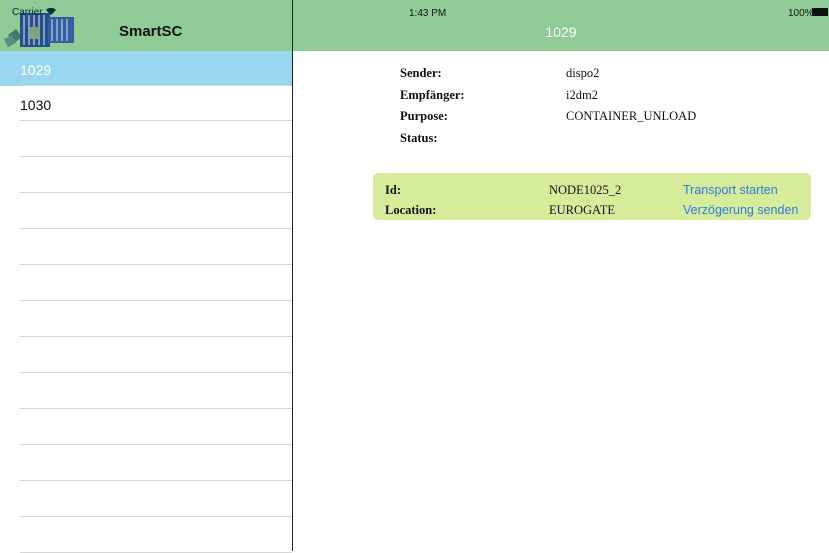 The image size is (829, 553). Describe the element at coordinates (421, 73) in the screenshot. I see `sender-label: Sender:` at that location.